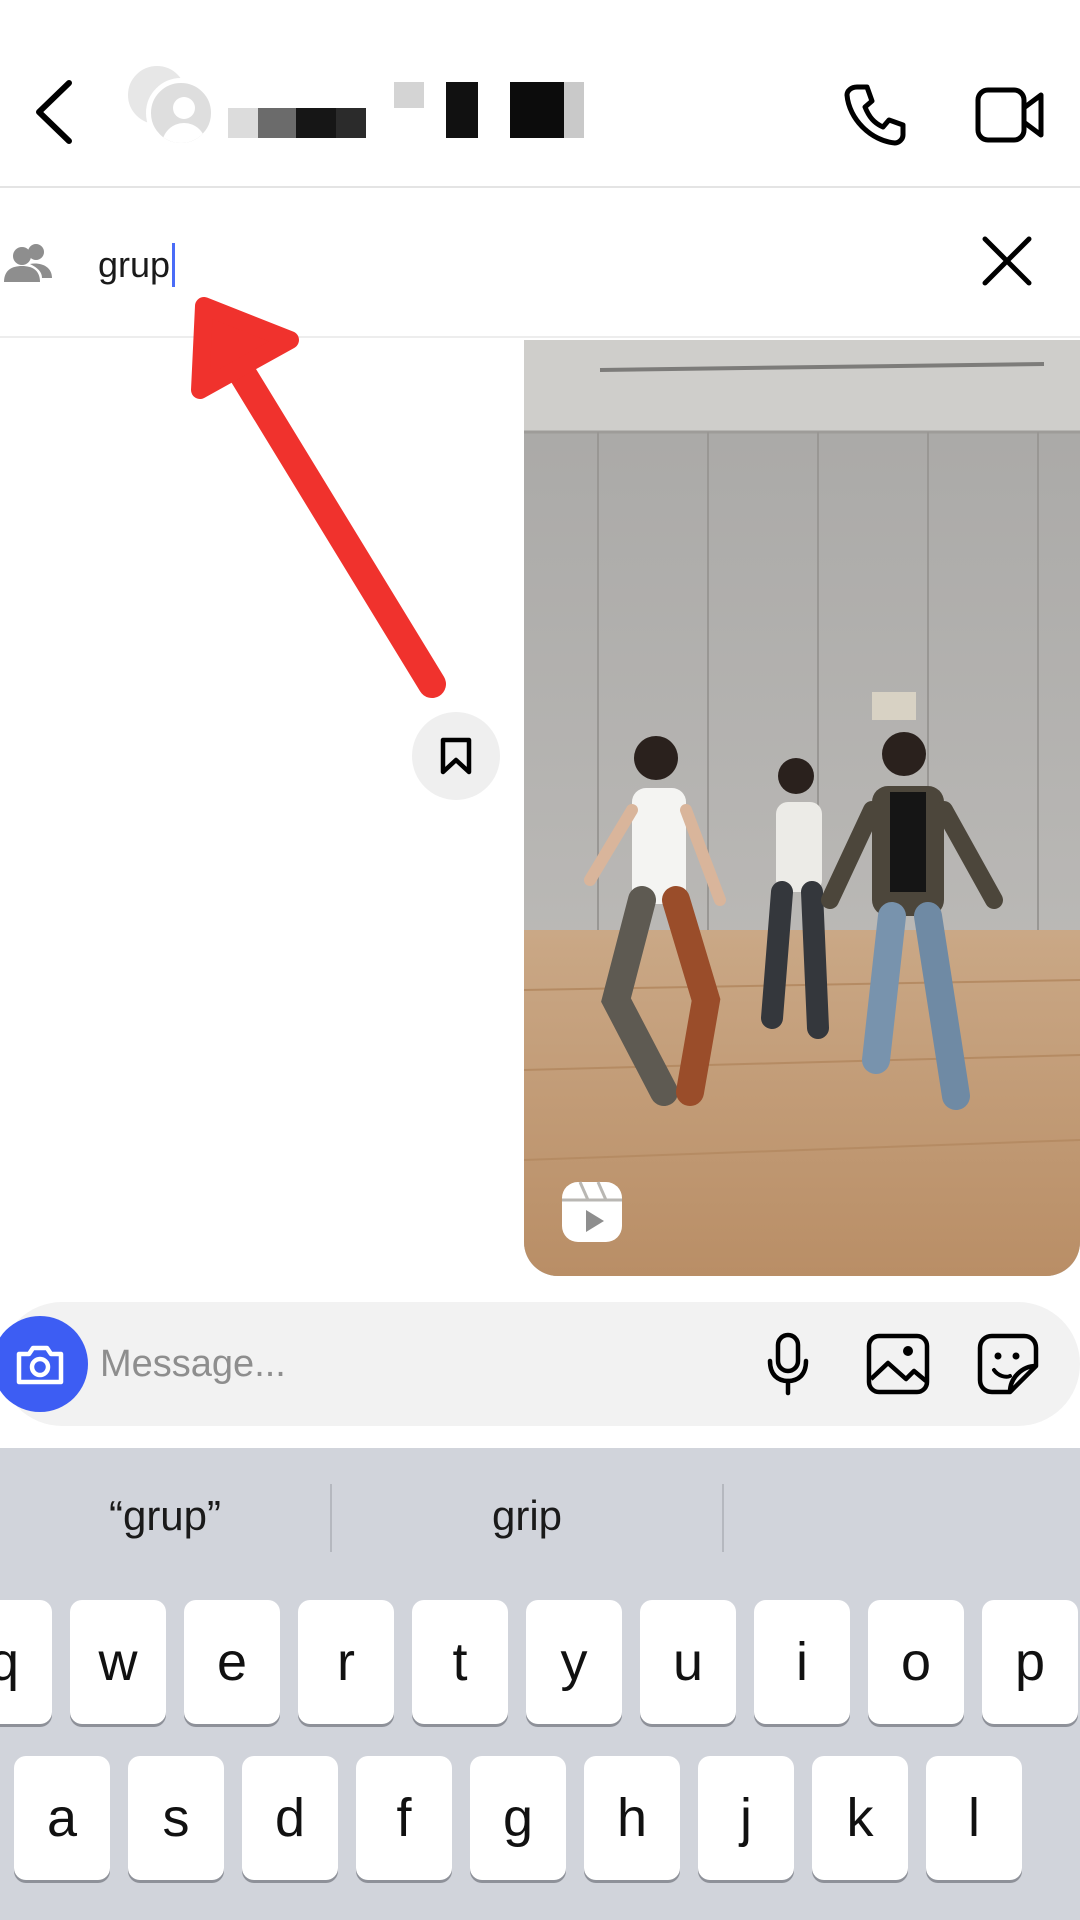  Describe the element at coordinates (62, 1818) in the screenshot. I see `key-a: a` at that location.